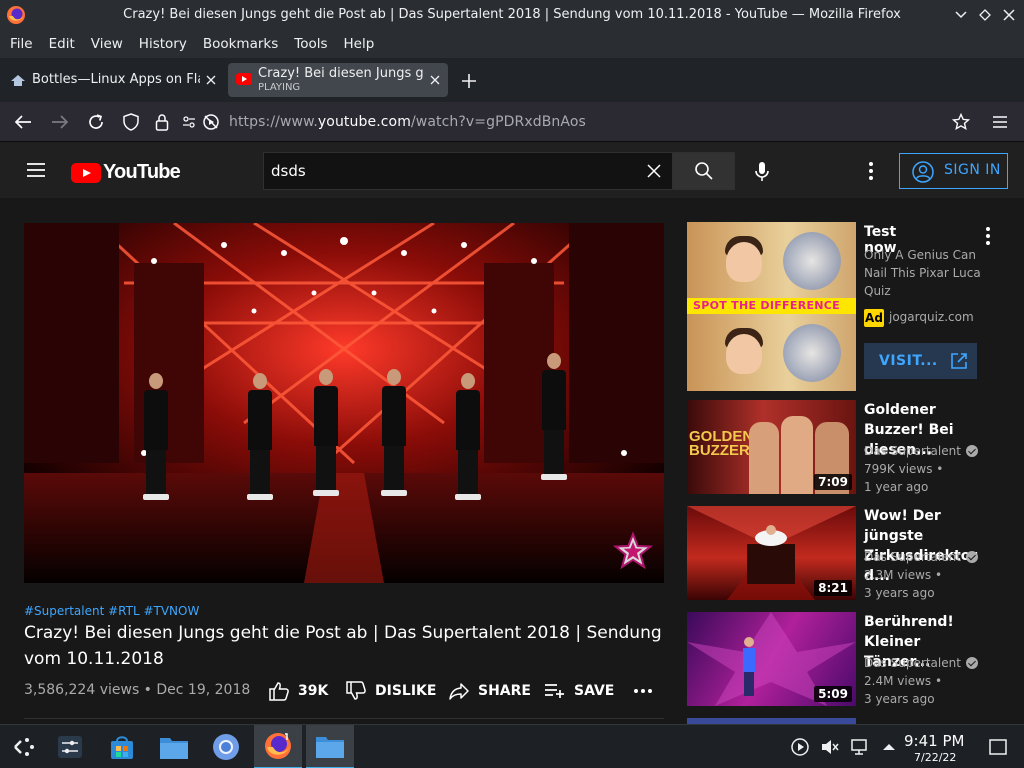 The image size is (1024, 768). I want to click on firefox-taskbar, so click(278, 746).